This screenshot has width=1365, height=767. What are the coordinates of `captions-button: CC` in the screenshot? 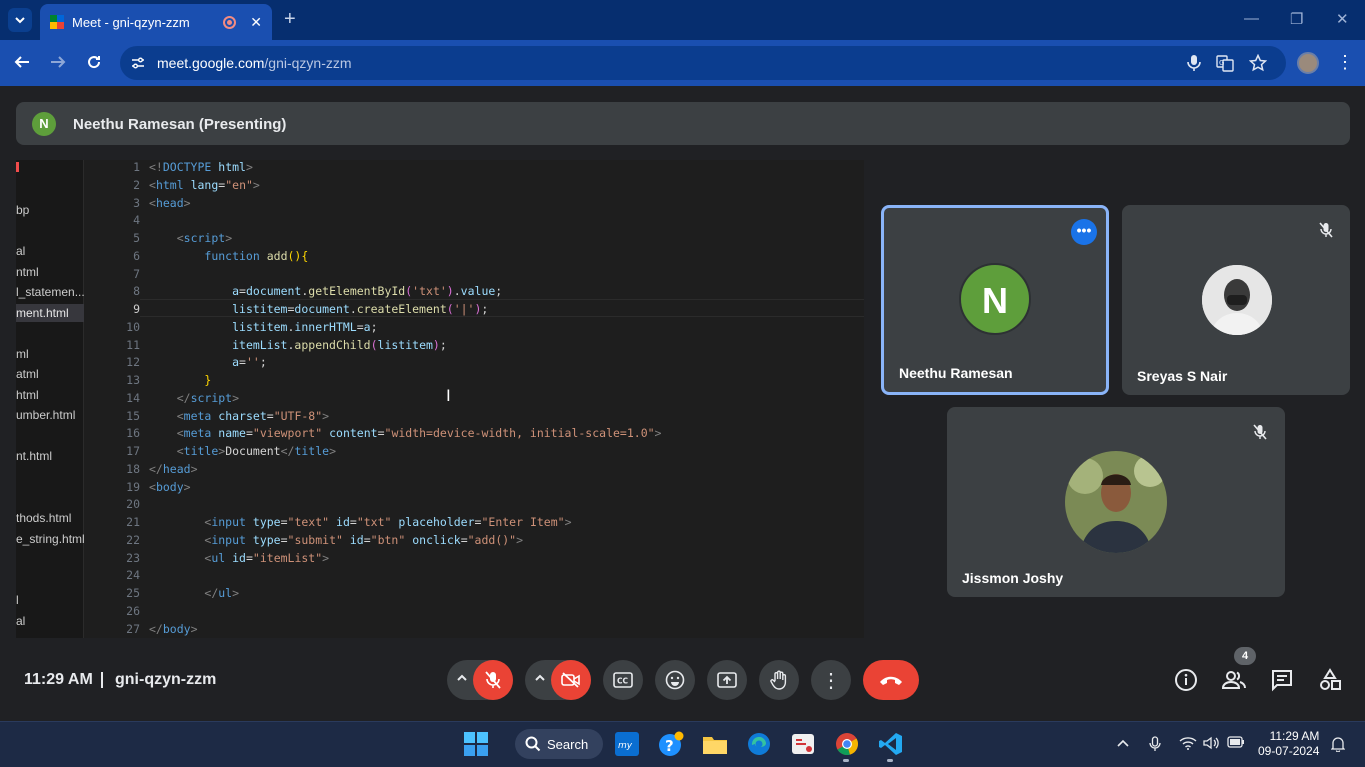 It's located at (623, 680).